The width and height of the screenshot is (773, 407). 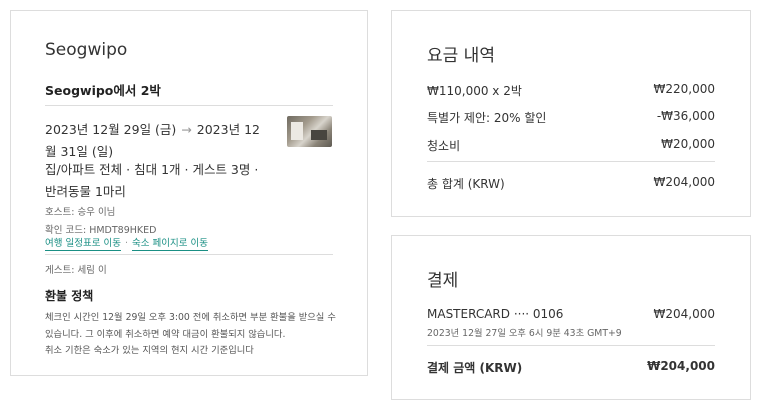 I want to click on itinerary-link: 여행 일정표로 이동, so click(x=83, y=244).